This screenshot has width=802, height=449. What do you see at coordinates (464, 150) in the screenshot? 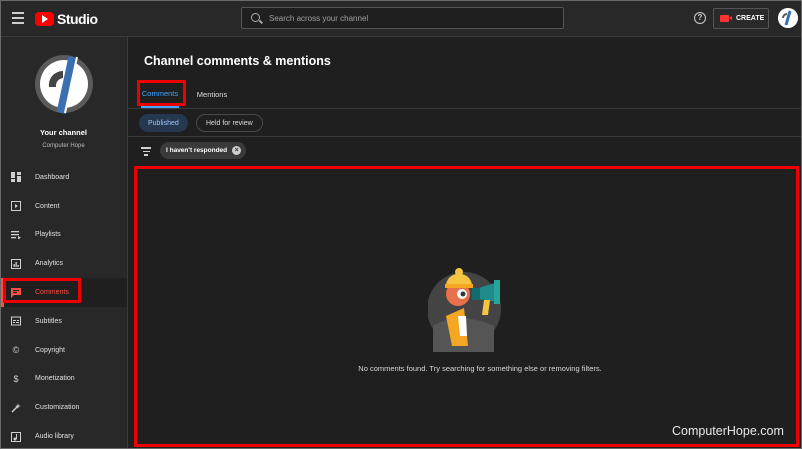
I see `filter-bar: I haven't responded ×` at bounding box center [464, 150].